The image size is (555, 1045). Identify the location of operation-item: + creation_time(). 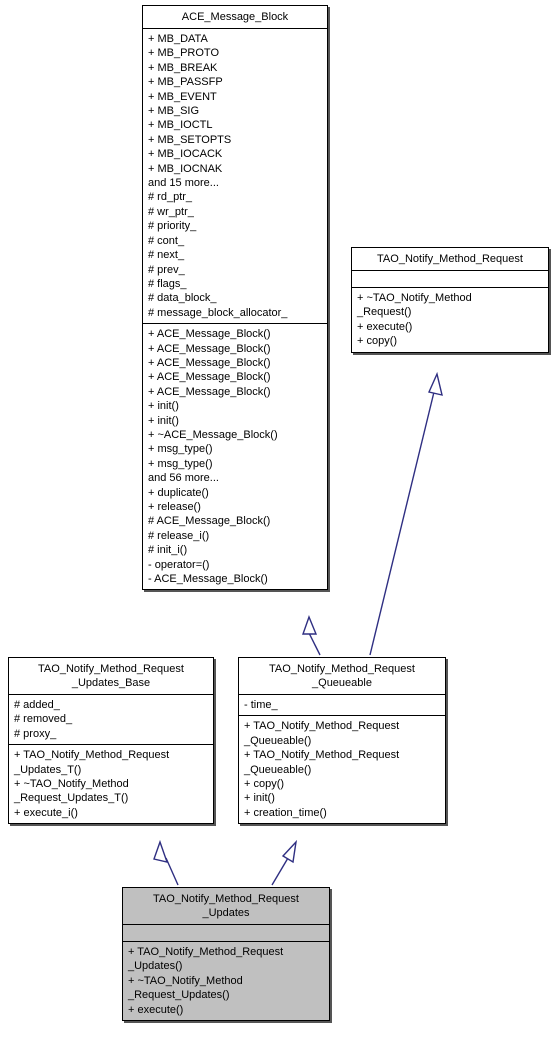
(285, 812).